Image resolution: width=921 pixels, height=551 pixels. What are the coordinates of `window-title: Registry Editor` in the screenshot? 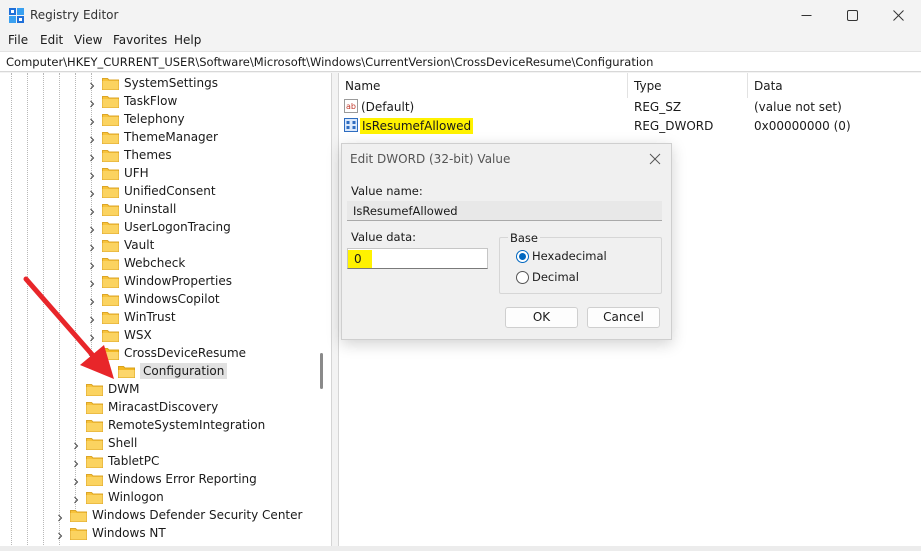 It's located at (74, 15).